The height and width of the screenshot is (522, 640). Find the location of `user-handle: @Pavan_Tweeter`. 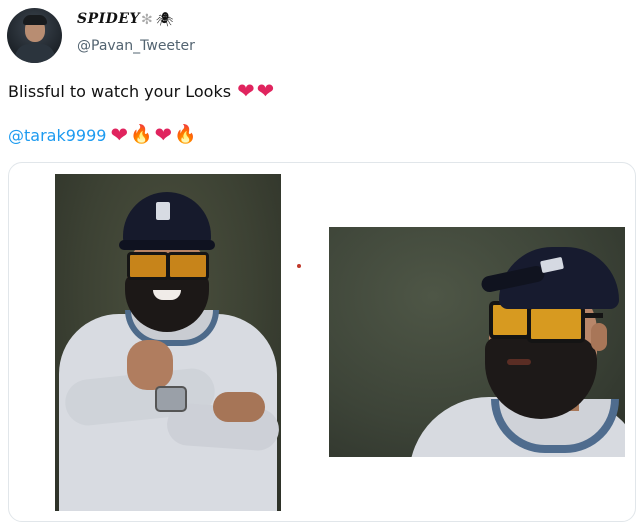

user-handle: @Pavan_Tweeter is located at coordinates (136, 46).